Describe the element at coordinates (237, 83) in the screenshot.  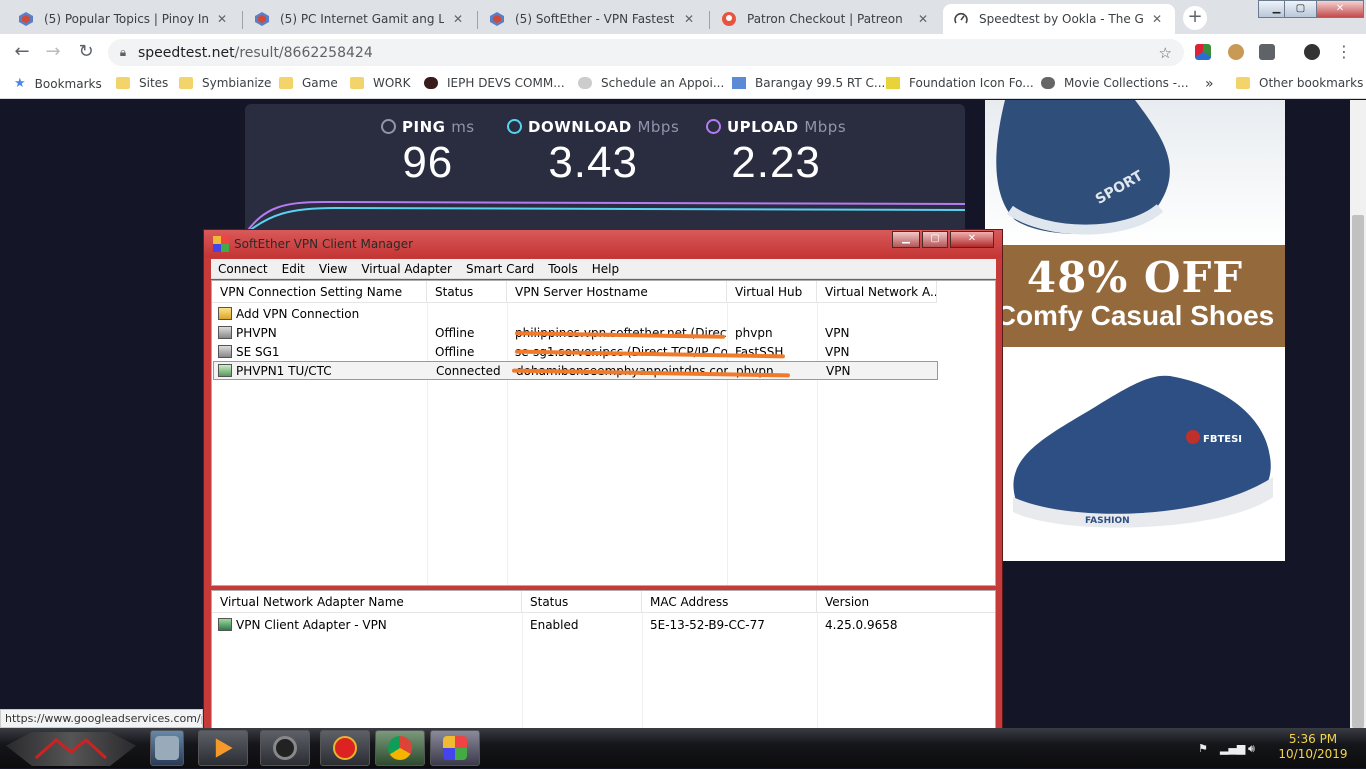
I see `bookmark-label: Symbianize` at that location.